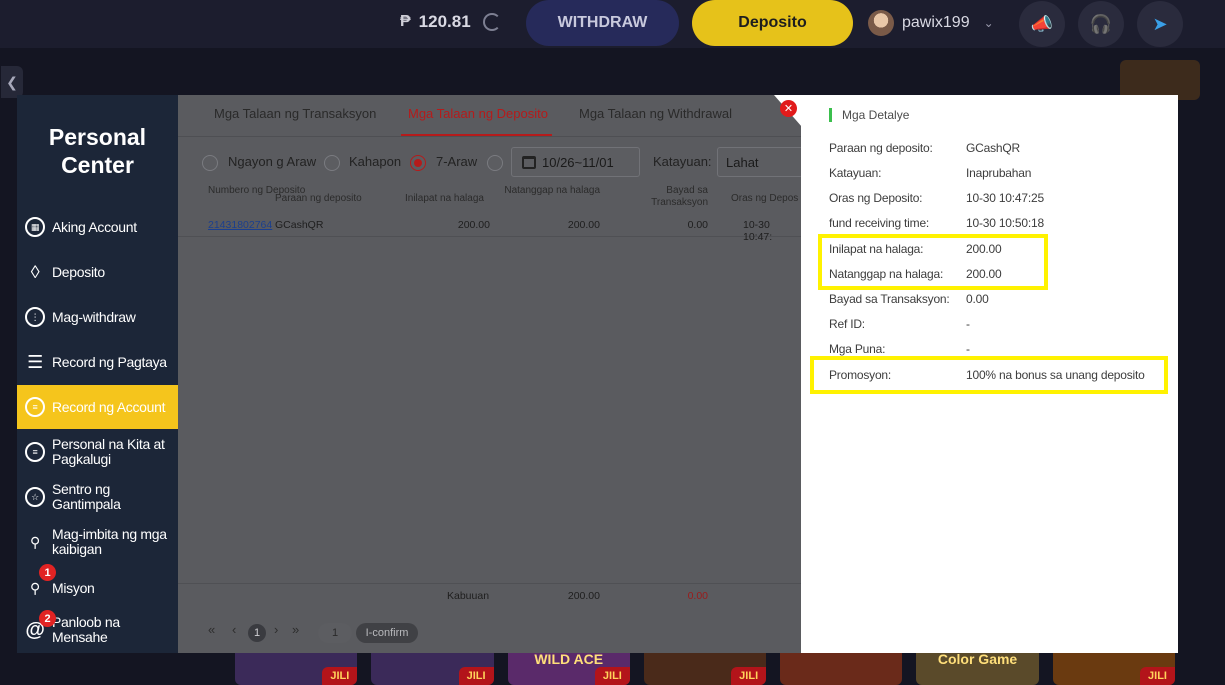 This screenshot has width=1225, height=685. What do you see at coordinates (933, 262) in the screenshot?
I see `highlight-box-amounts` at bounding box center [933, 262].